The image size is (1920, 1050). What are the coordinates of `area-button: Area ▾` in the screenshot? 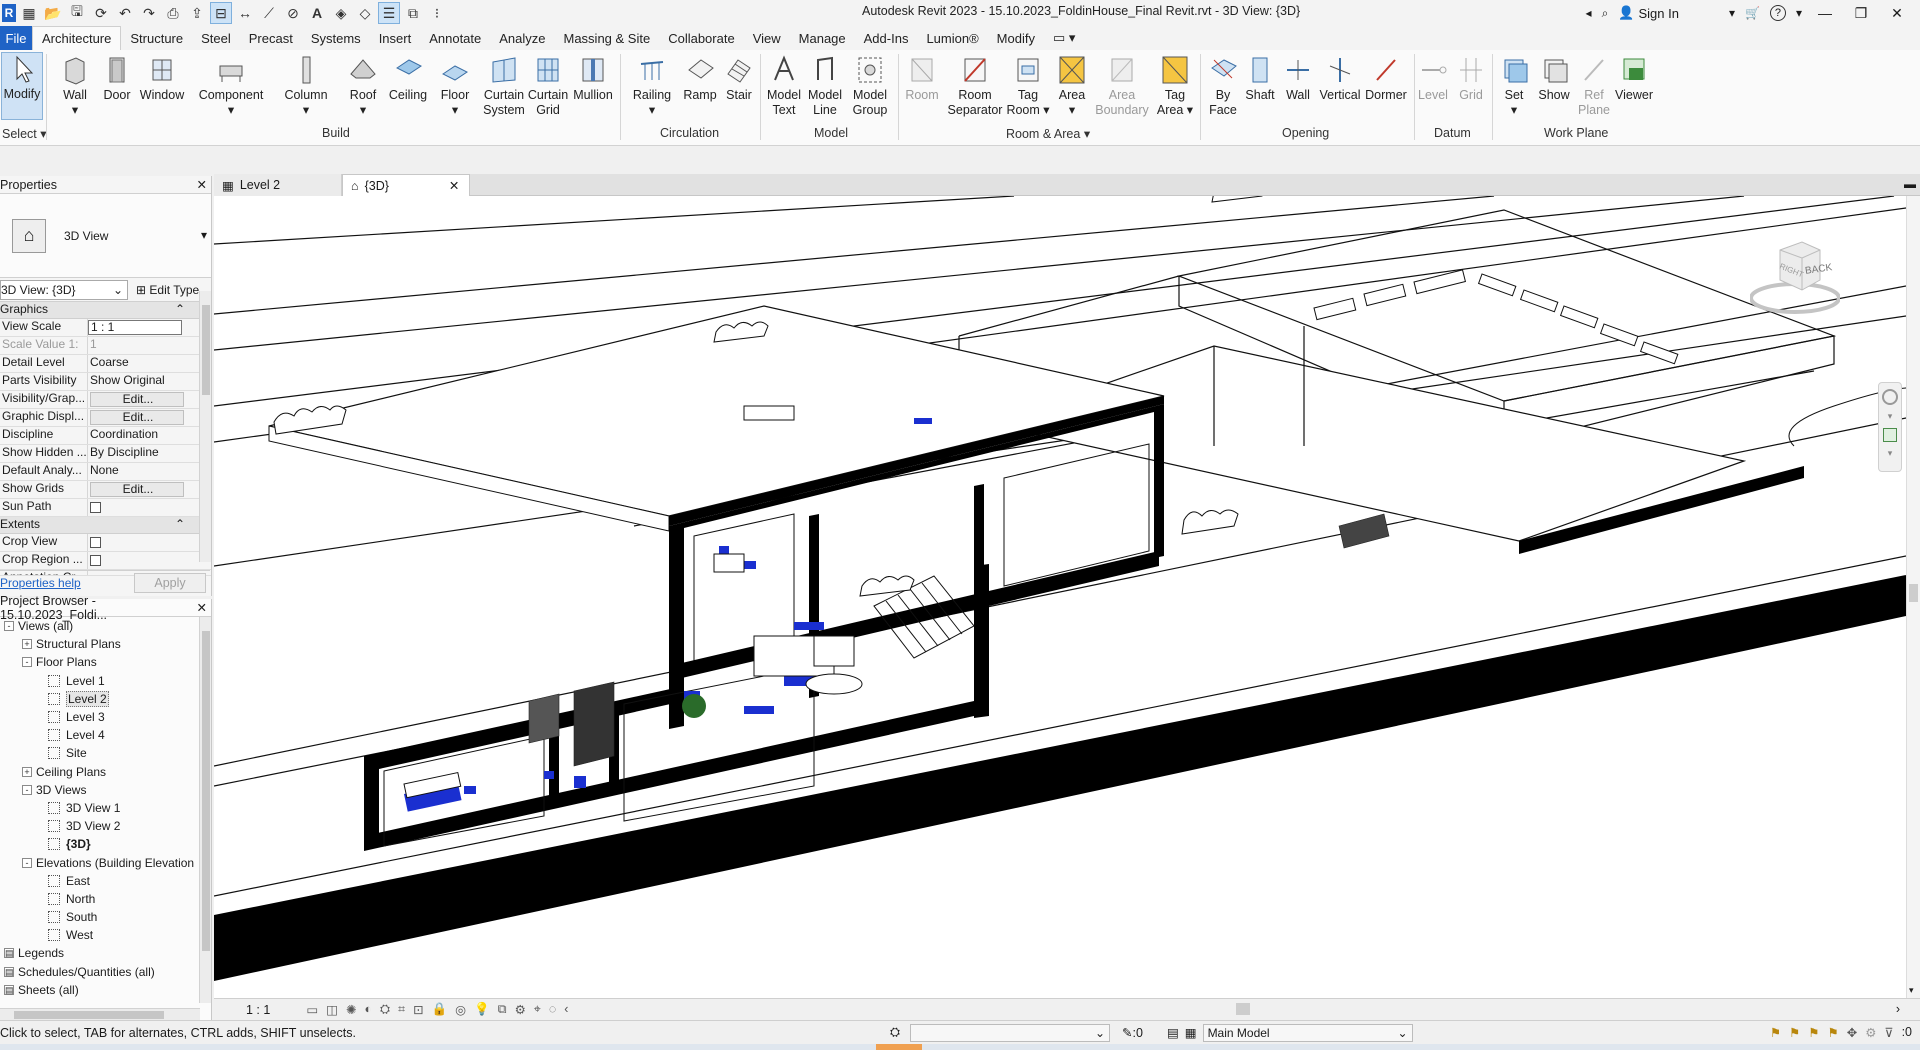 It's located at (1072, 86).